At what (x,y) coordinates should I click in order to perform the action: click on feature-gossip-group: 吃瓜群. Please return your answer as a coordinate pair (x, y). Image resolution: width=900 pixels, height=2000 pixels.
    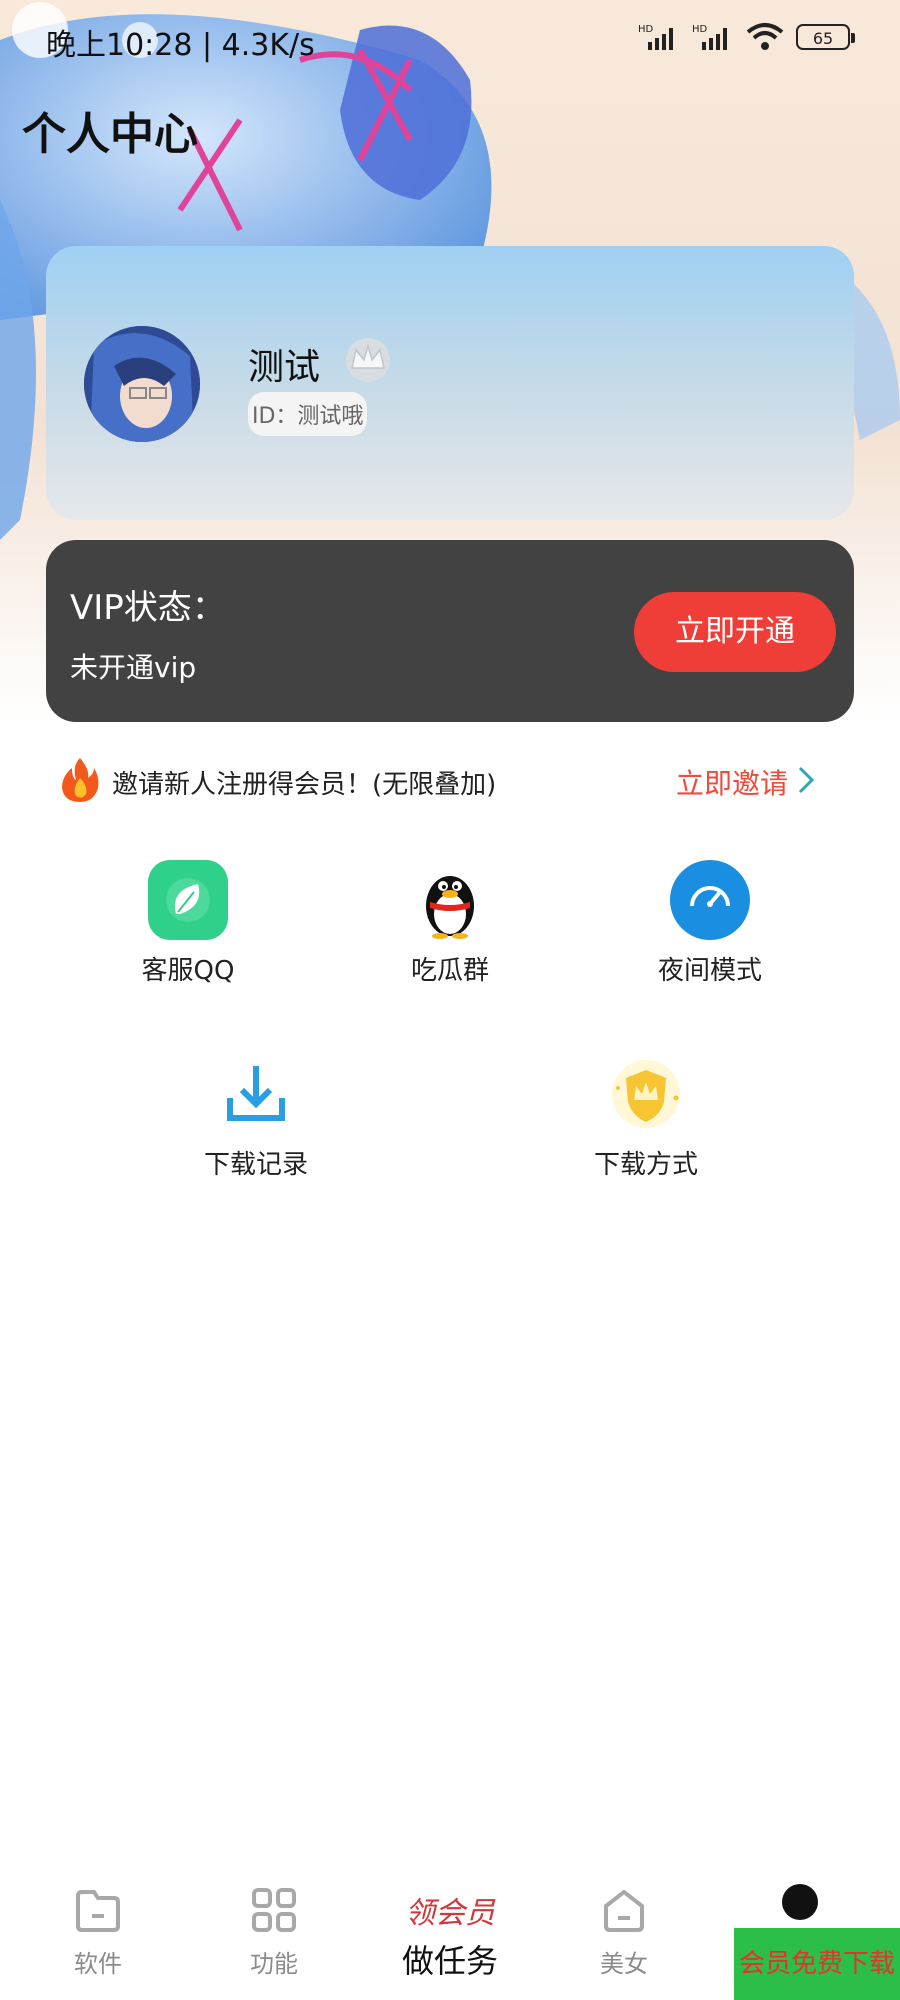
    Looking at the image, I should click on (450, 923).